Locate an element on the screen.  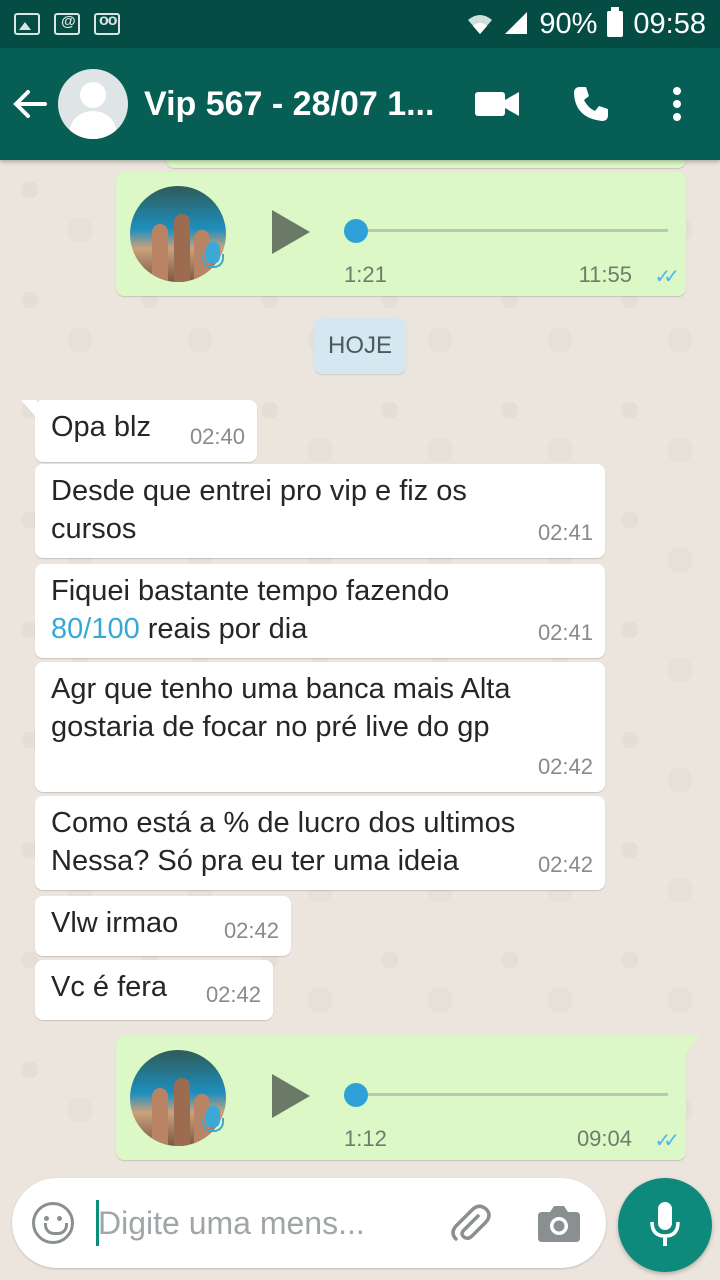
clock: 09:58 is located at coordinates (669, 23).